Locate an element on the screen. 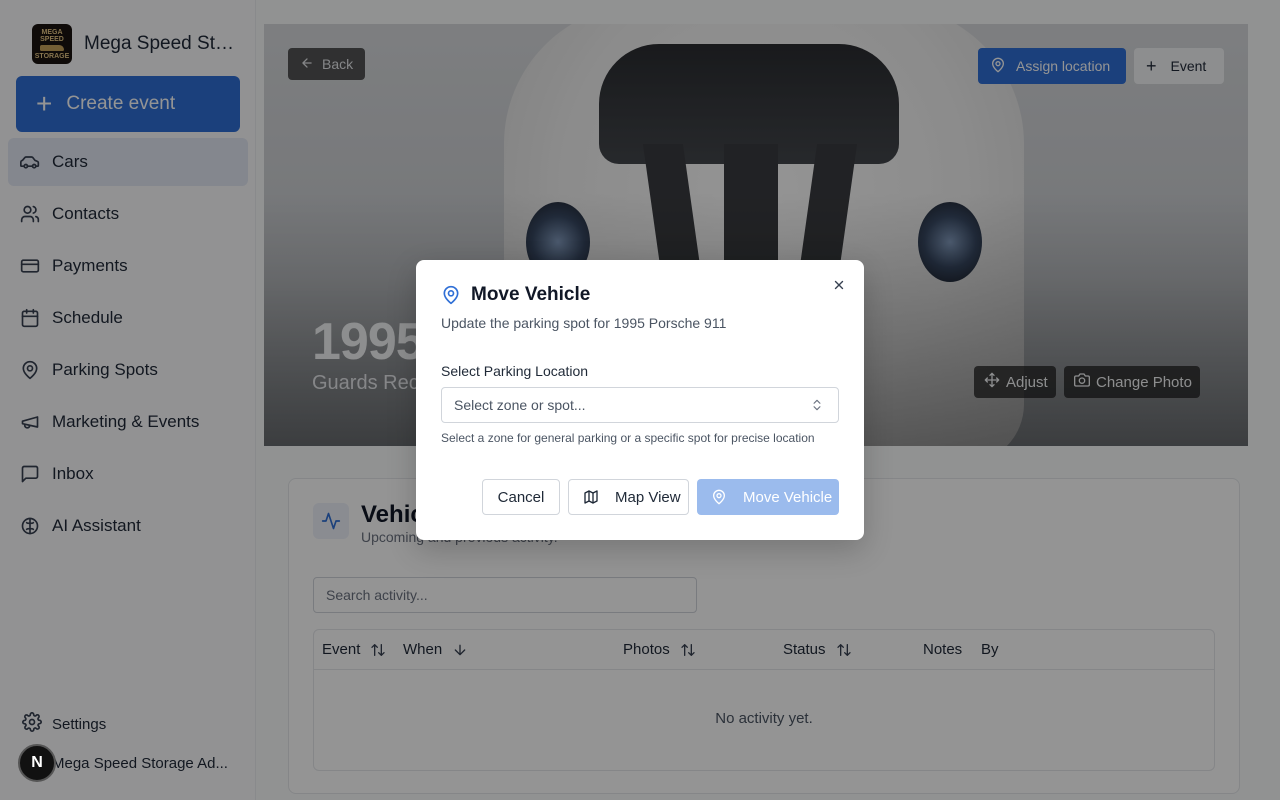 This screenshot has width=1280, height=800. close-icon is located at coordinates (839, 285).